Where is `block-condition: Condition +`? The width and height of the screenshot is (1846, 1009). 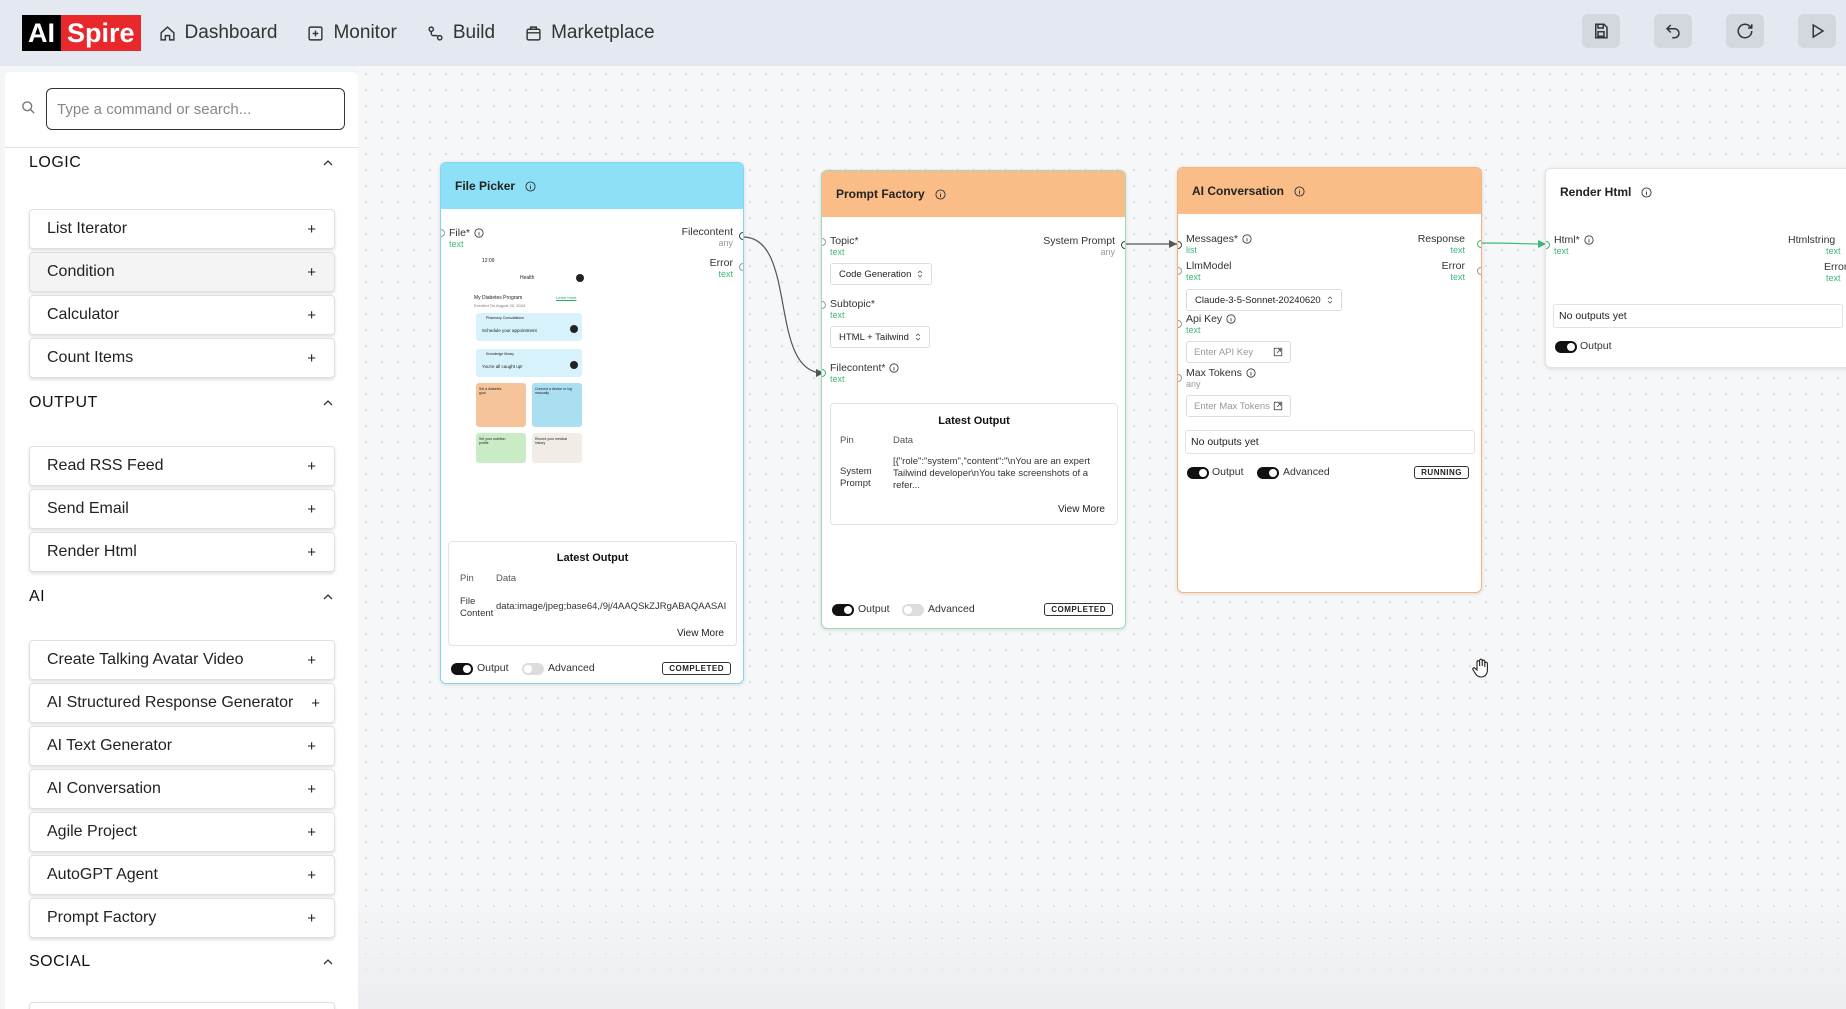
block-condition: Condition + is located at coordinates (182, 272).